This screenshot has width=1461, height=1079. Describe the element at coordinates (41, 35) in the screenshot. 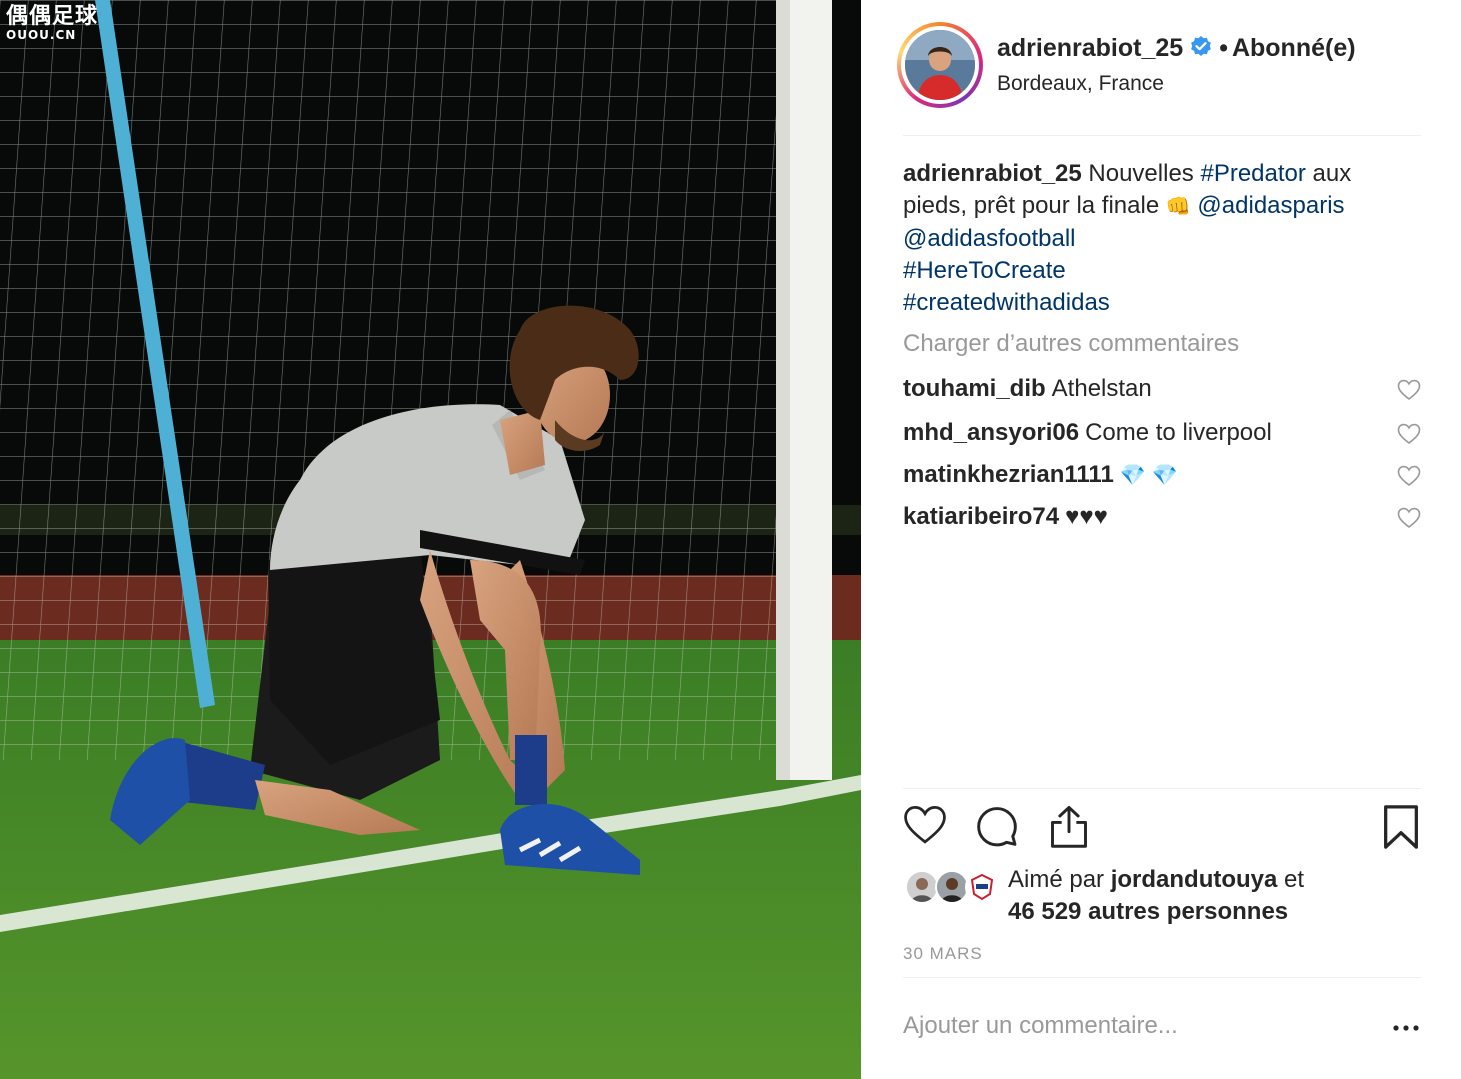

I see `watermark-sub-text: OUOU.CN` at that location.